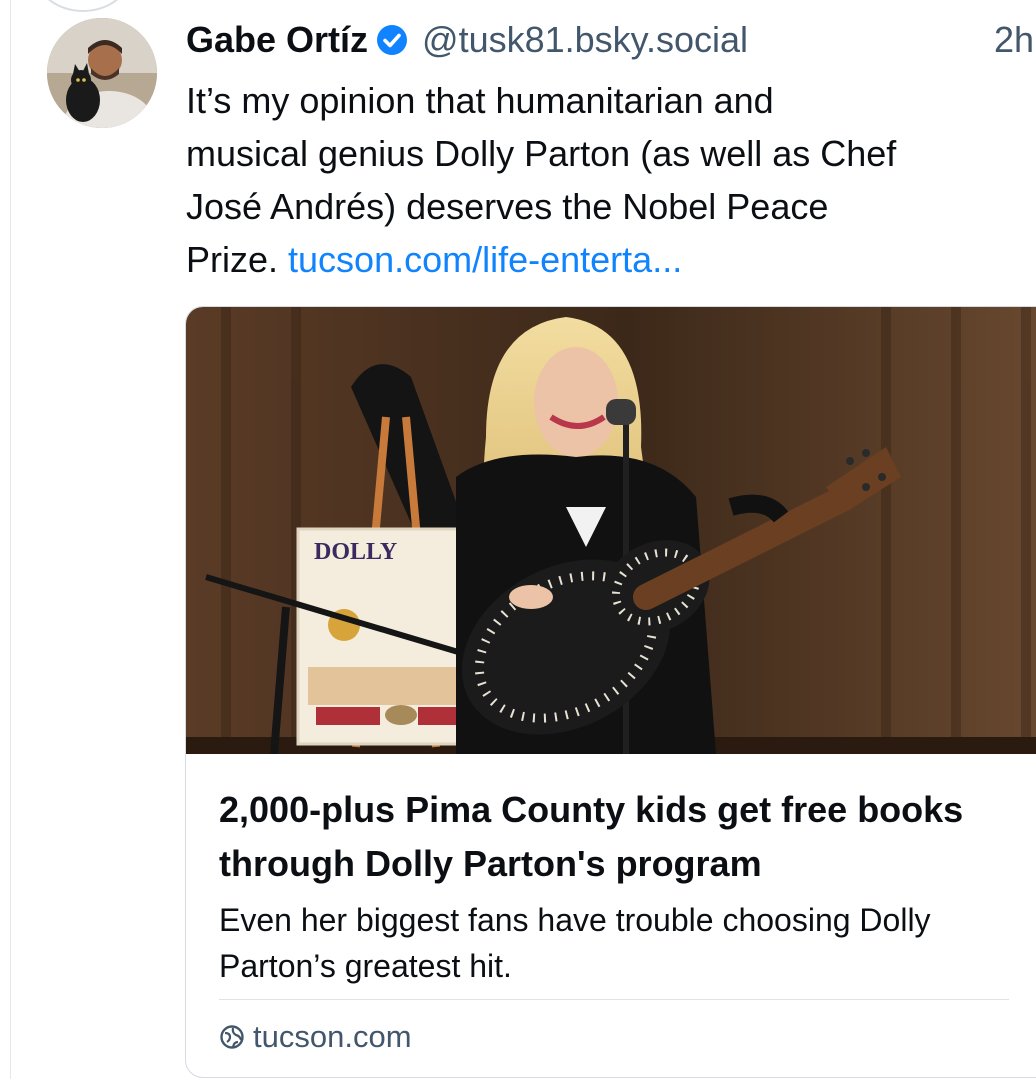 The height and width of the screenshot is (1079, 1036). I want to click on author-display-name: Gabe Ortíz, so click(277, 40).